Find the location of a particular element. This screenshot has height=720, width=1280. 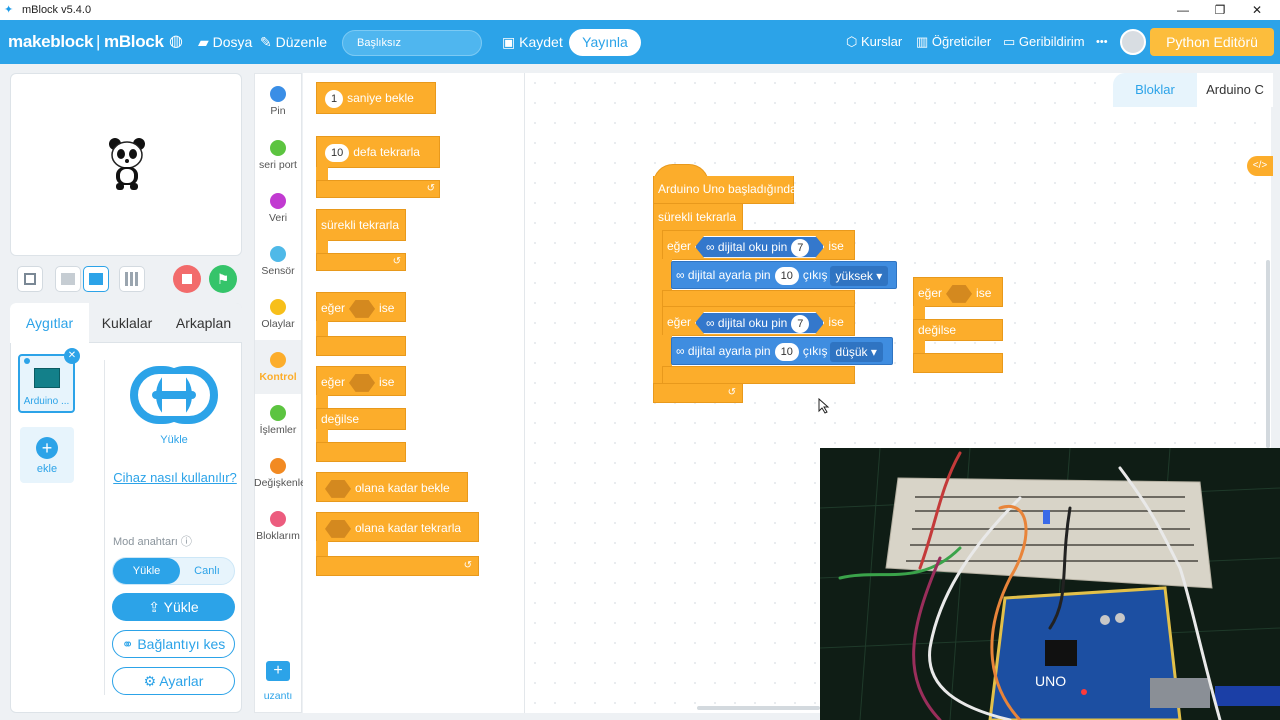

save-button: ▣ Kaydet is located at coordinates (532, 42).